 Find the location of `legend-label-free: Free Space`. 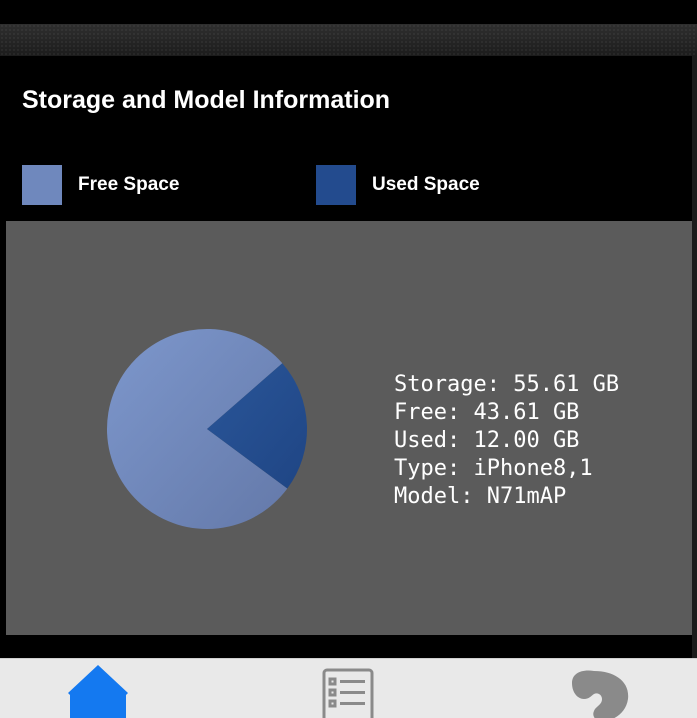

legend-label-free: Free Space is located at coordinates (129, 184).